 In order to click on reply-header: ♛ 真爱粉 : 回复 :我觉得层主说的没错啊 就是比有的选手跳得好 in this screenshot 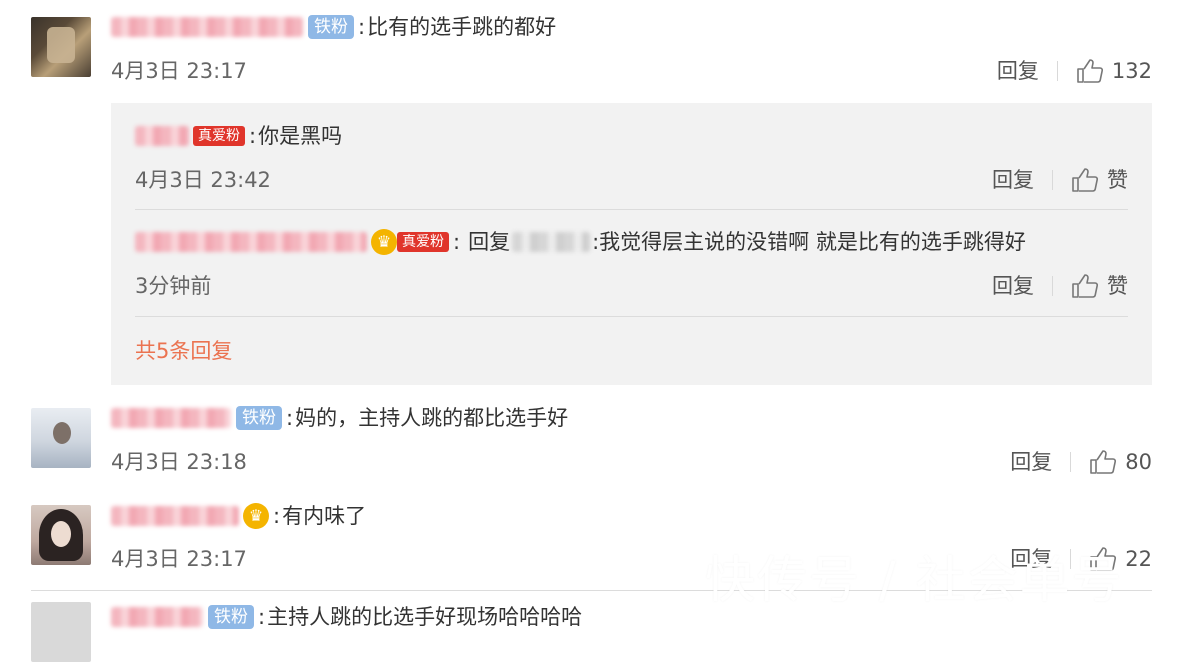, I will do `click(580, 242)`.